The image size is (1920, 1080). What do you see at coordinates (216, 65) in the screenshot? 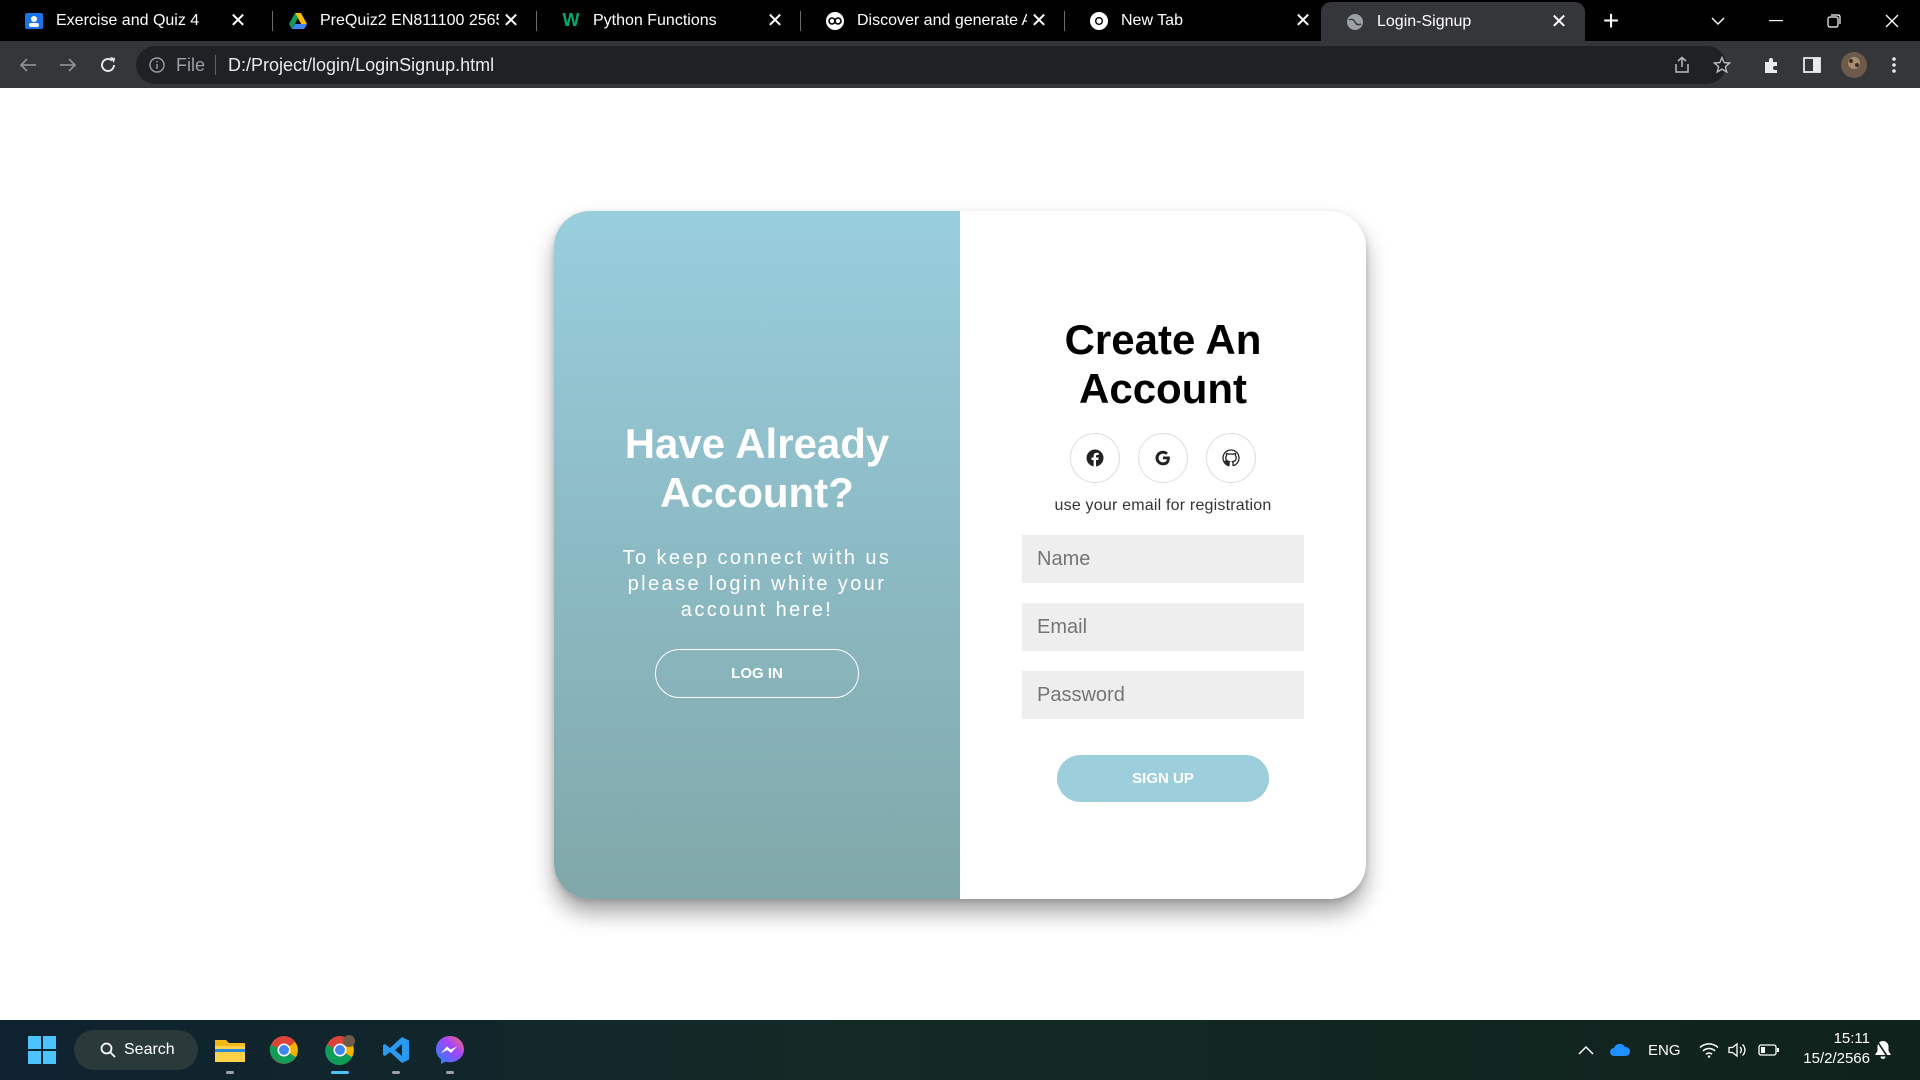
I see `url-divider` at bounding box center [216, 65].